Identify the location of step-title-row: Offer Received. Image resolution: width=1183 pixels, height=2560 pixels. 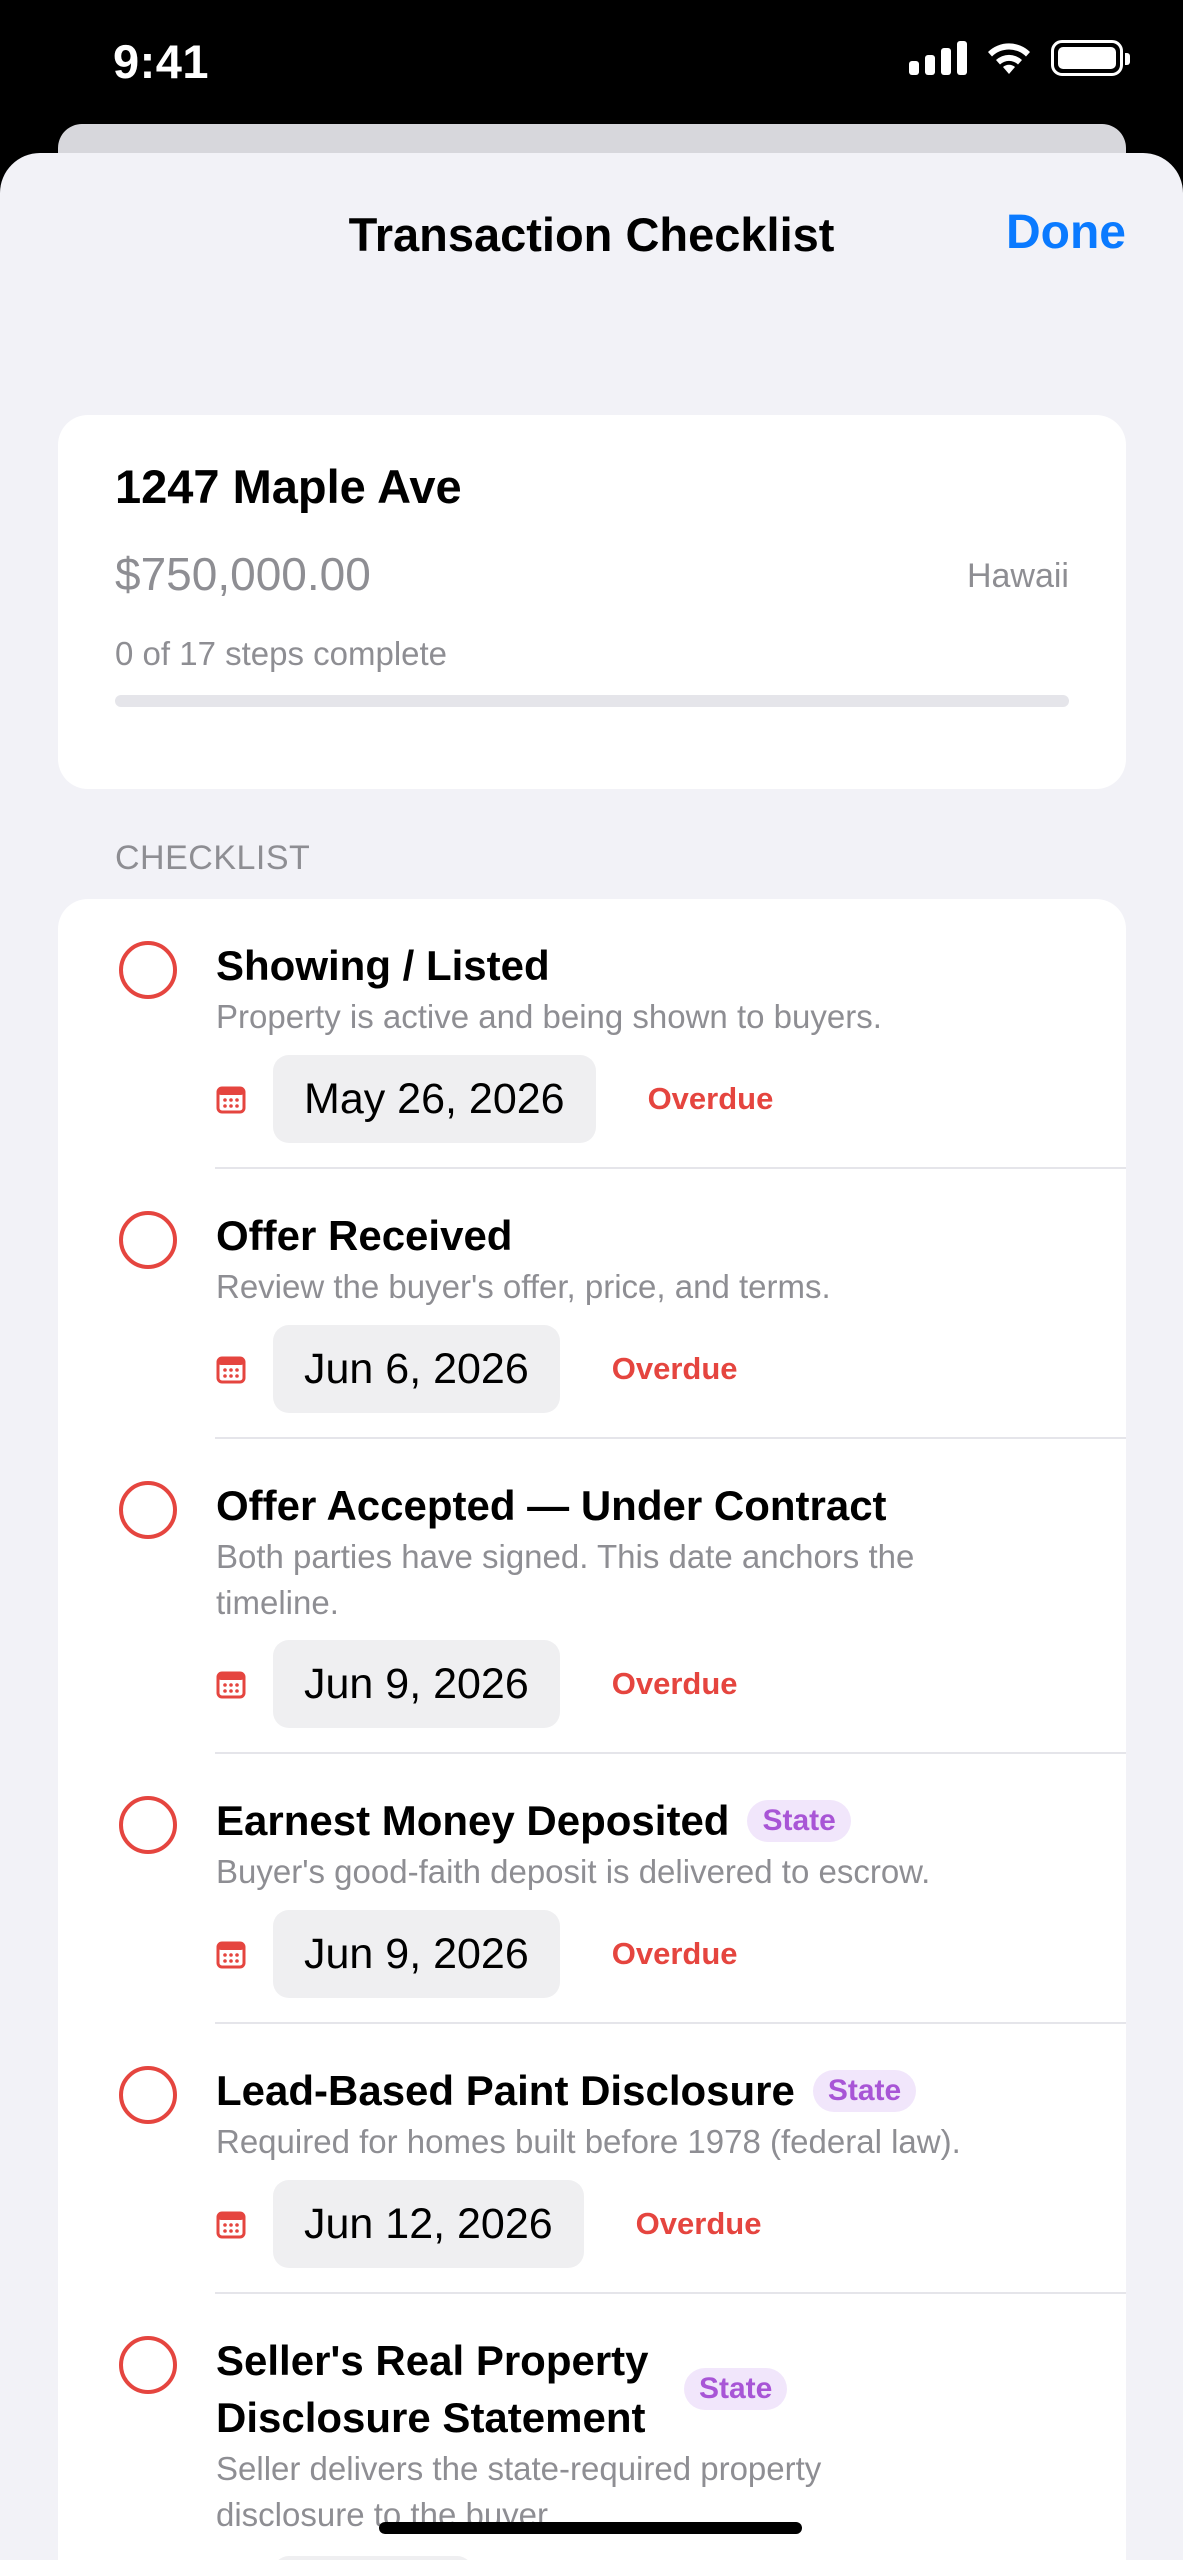
(364, 1235).